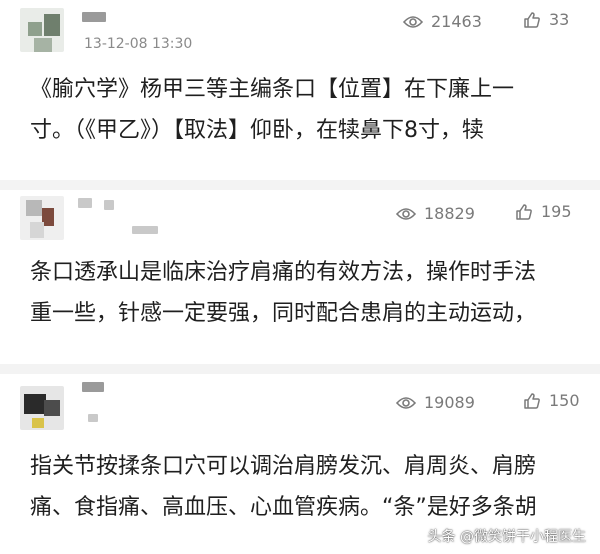 This screenshot has width=600, height=554. Describe the element at coordinates (138, 44) in the screenshot. I see `comment-timestamp: 13-12-08 13:30` at that location.